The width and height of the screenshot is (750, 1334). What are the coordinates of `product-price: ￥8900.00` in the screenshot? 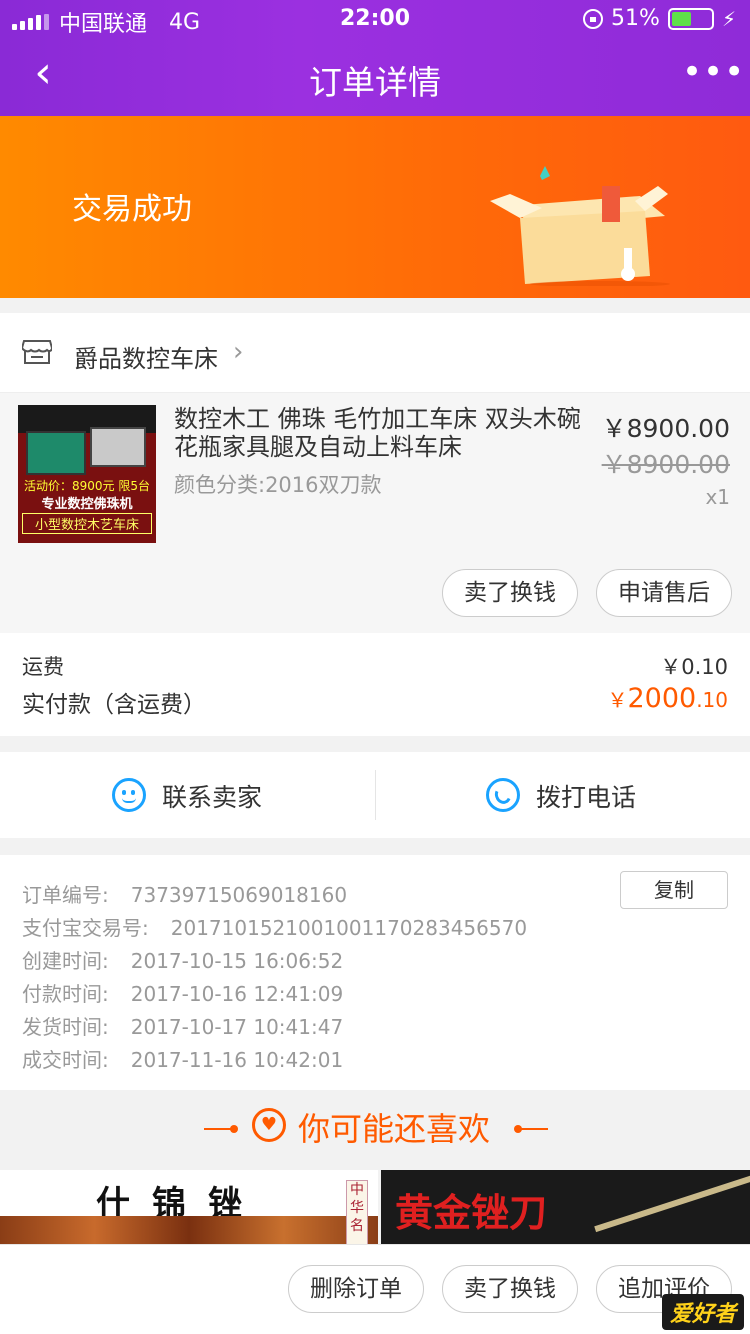 It's located at (665, 428).